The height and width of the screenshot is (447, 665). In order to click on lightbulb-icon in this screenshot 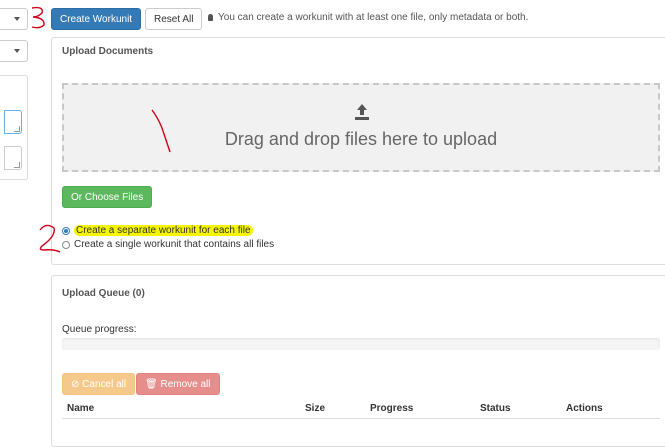, I will do `click(210, 17)`.